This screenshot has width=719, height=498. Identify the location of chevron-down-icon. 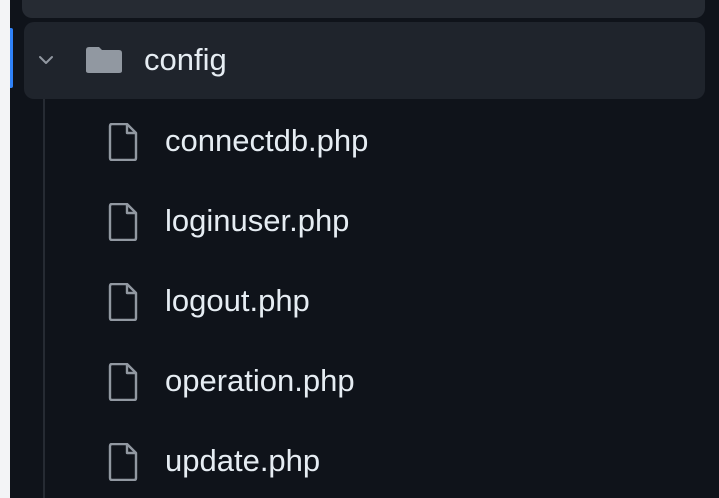
(46, 60).